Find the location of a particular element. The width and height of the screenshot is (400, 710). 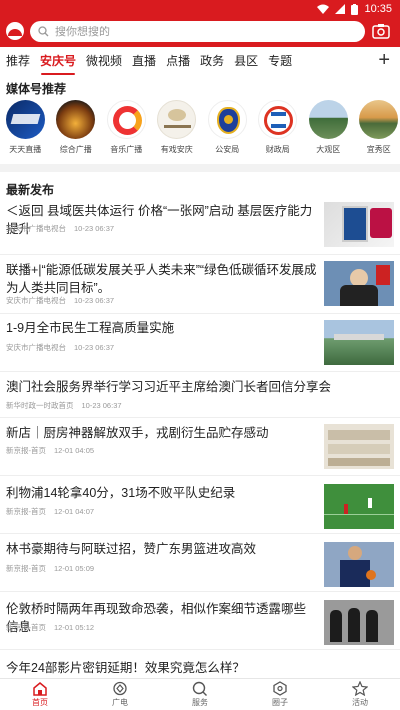

news-title: 林书豪期待与阿联过招，赞广东男篮进攻高效 is located at coordinates (131, 549).